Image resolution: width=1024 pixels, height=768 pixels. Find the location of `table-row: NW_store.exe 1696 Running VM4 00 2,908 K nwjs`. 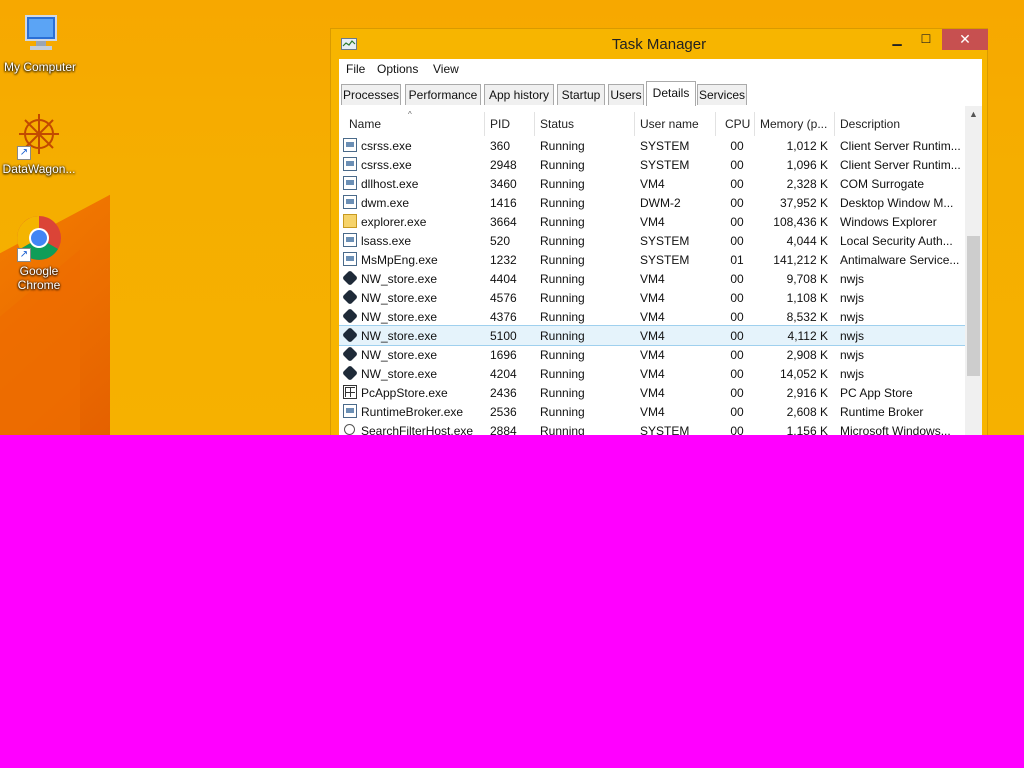

table-row: NW_store.exe 1696 Running VM4 00 2,908 K nwjs is located at coordinates (652, 354).